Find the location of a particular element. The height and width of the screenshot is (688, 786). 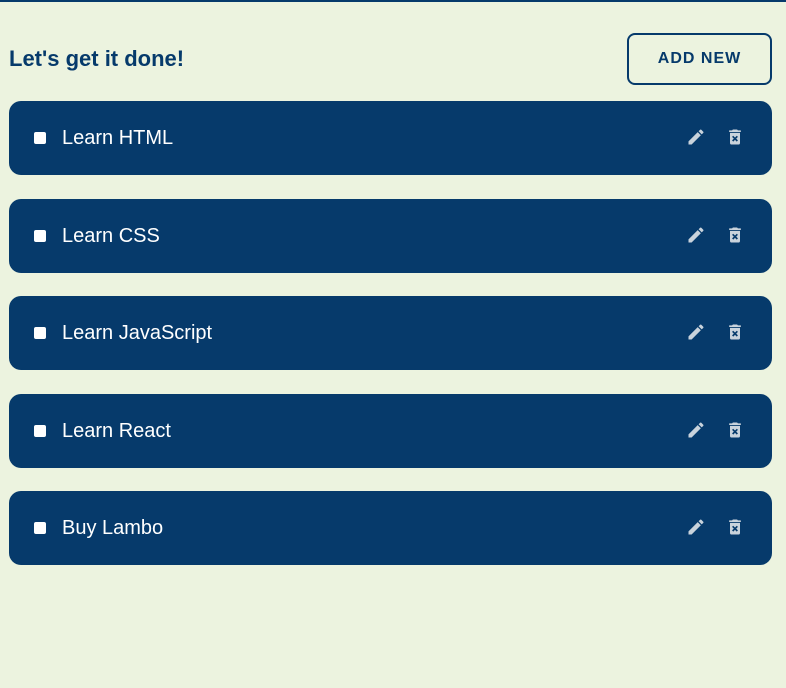

task-item: Learn CSS is located at coordinates (390, 235).